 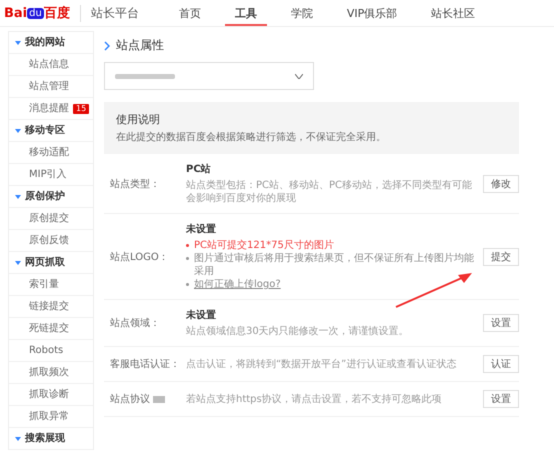 I want to click on chevron-icon, so click(x=107, y=45).